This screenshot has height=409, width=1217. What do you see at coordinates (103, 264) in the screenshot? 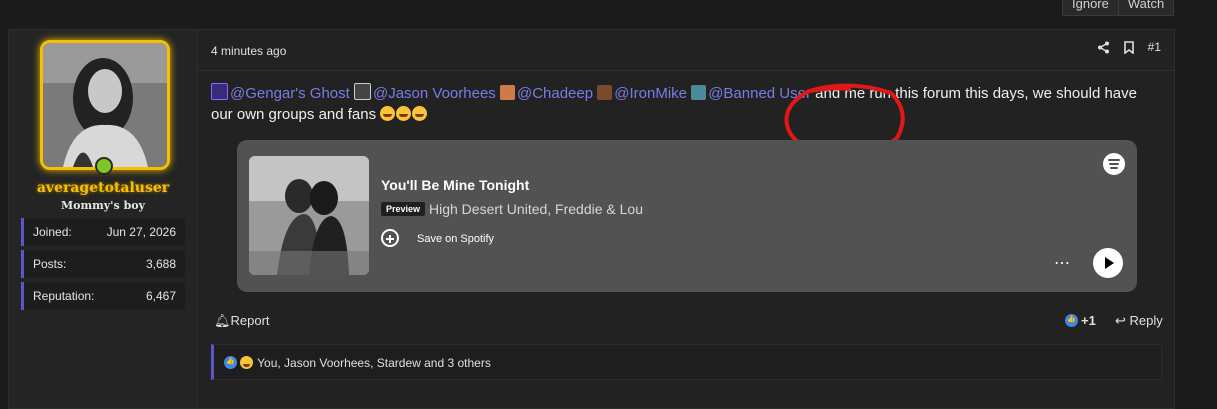
I see `stat-posts: Posts: 3,688` at bounding box center [103, 264].